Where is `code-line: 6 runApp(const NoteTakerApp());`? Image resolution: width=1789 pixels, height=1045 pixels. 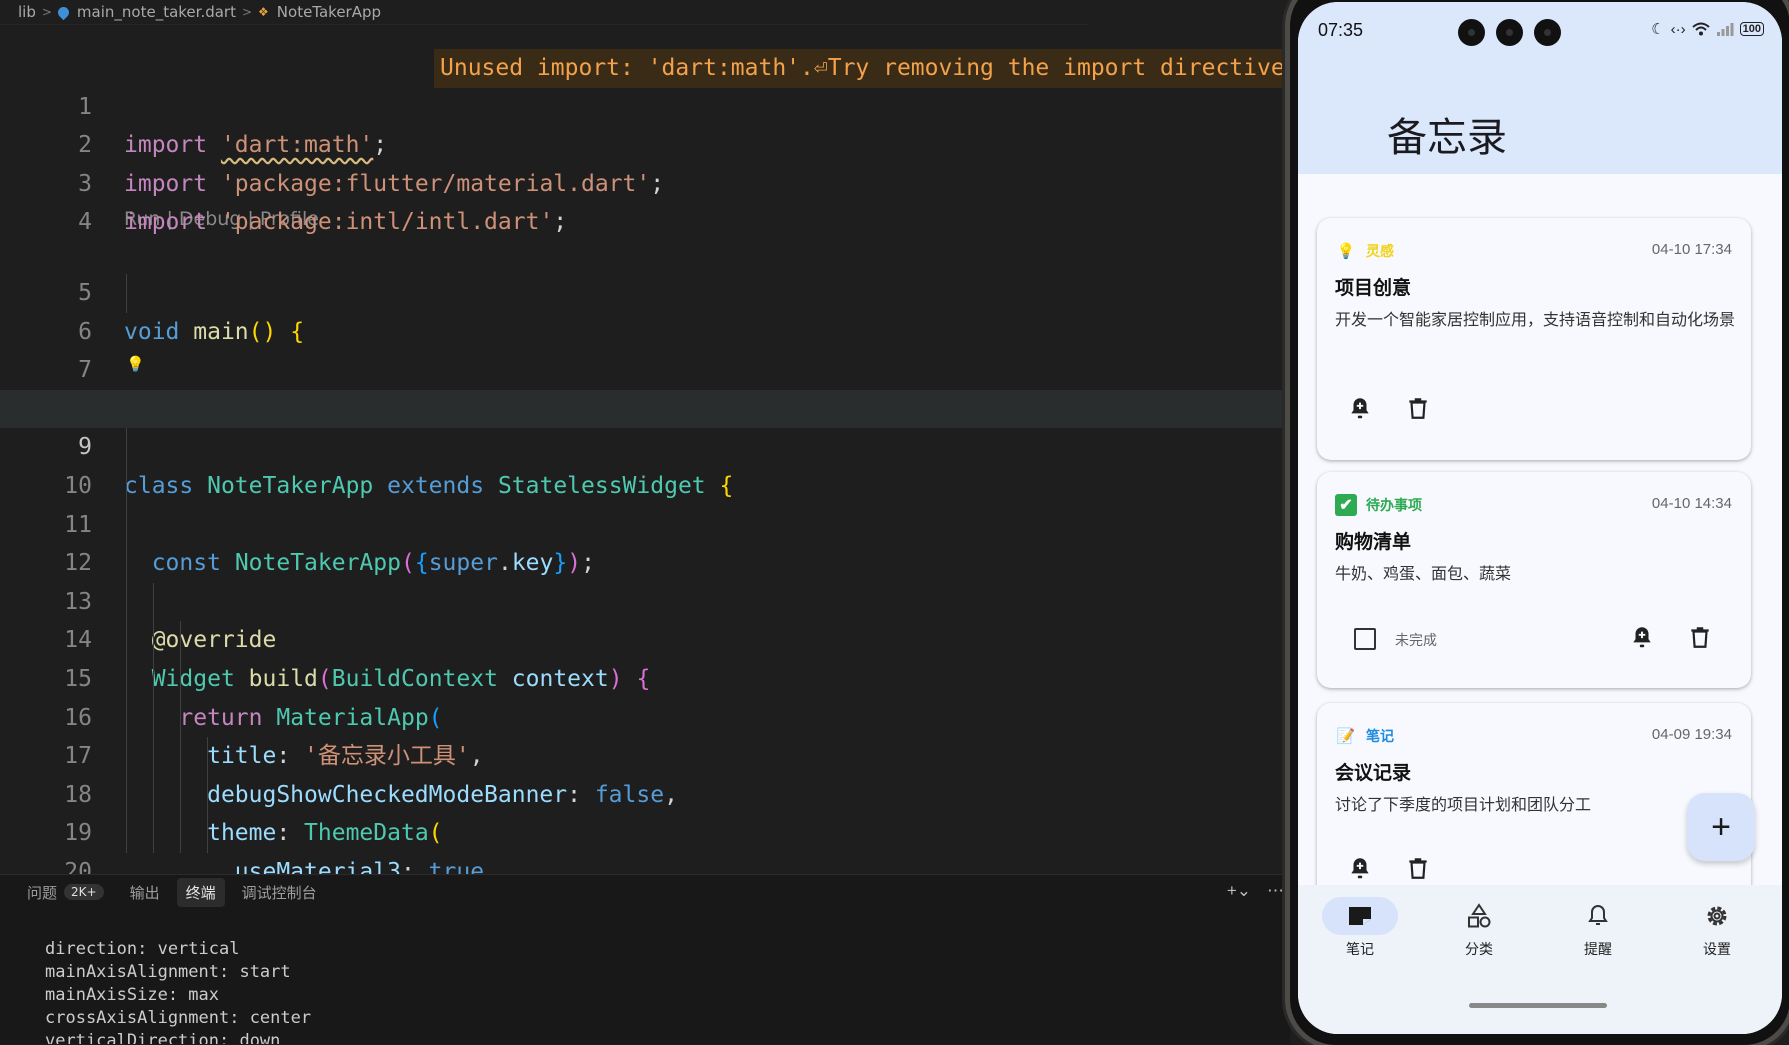
code-line: 6 runApp(const NoteTakerApp()); is located at coordinates (645, 347).